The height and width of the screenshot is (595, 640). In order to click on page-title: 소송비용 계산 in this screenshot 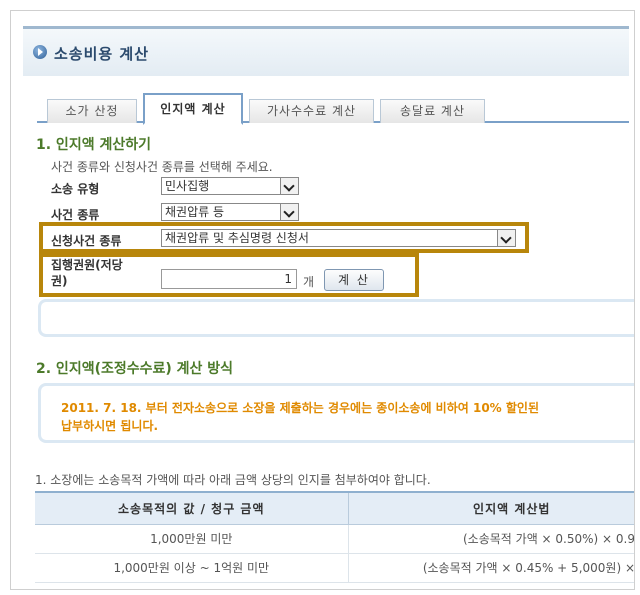, I will do `click(102, 54)`.